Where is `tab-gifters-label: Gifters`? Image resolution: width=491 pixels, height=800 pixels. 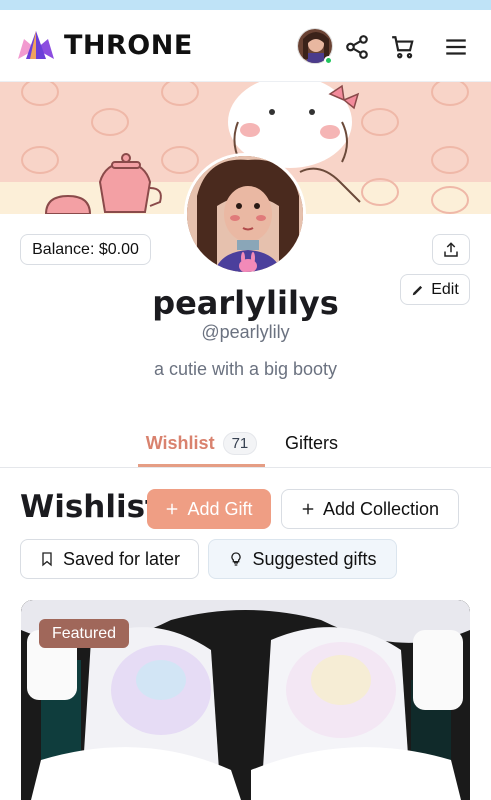 tab-gifters-label: Gifters is located at coordinates (312, 443).